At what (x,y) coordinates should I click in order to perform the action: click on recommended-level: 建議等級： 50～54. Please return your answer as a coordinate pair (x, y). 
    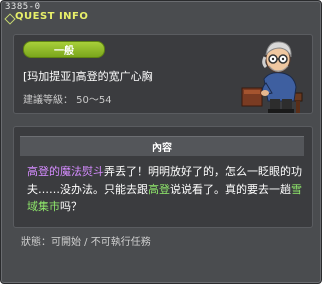
    Looking at the image, I should click on (67, 100).